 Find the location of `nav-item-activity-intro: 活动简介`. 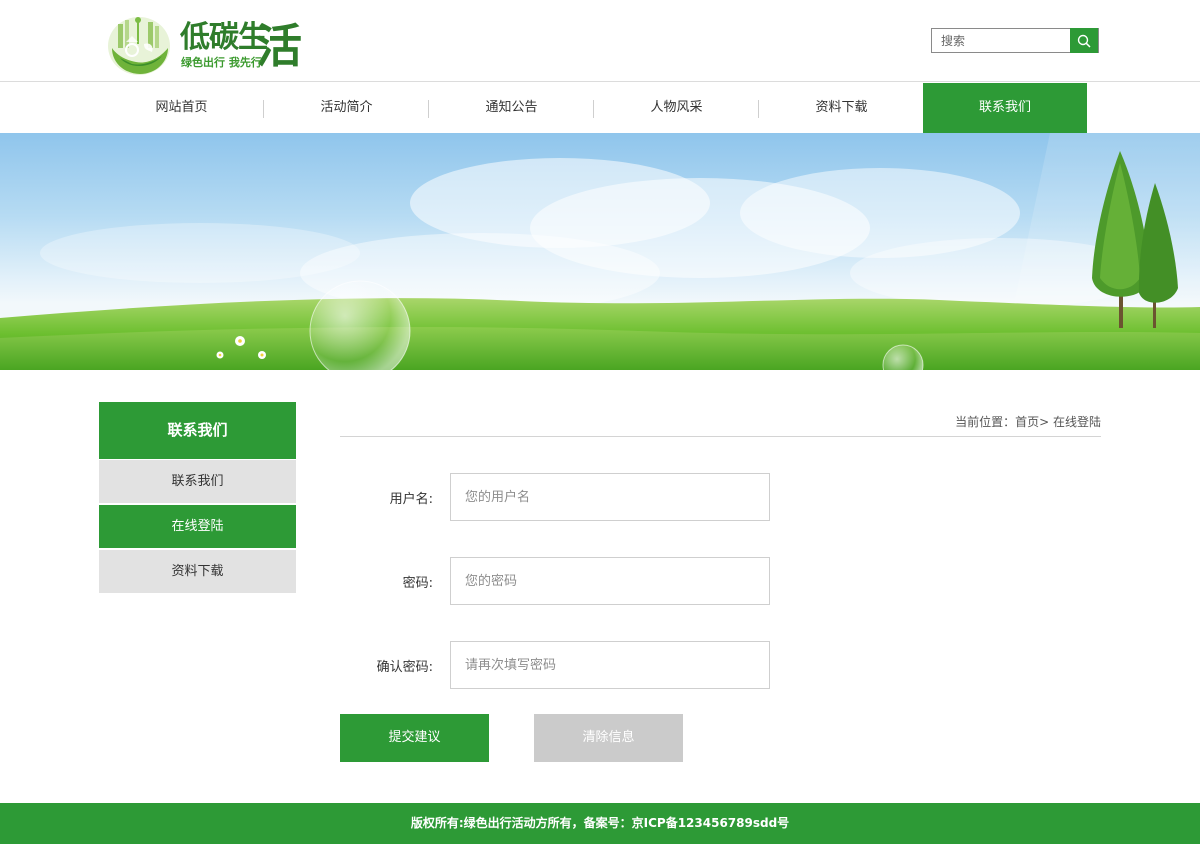

nav-item-activity-intro: 活动简介 is located at coordinates (346, 108).